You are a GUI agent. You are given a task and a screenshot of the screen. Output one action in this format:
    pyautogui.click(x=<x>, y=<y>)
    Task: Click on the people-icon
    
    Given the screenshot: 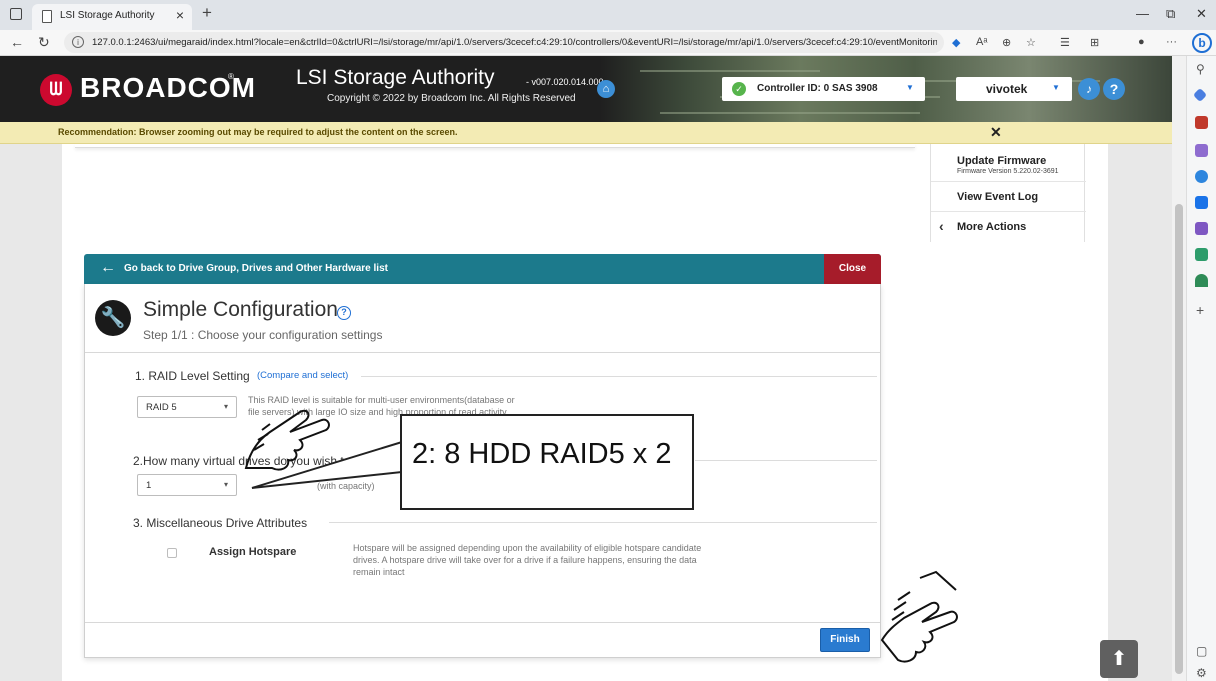 What is the action you would take?
    pyautogui.click(x=1201, y=150)
    